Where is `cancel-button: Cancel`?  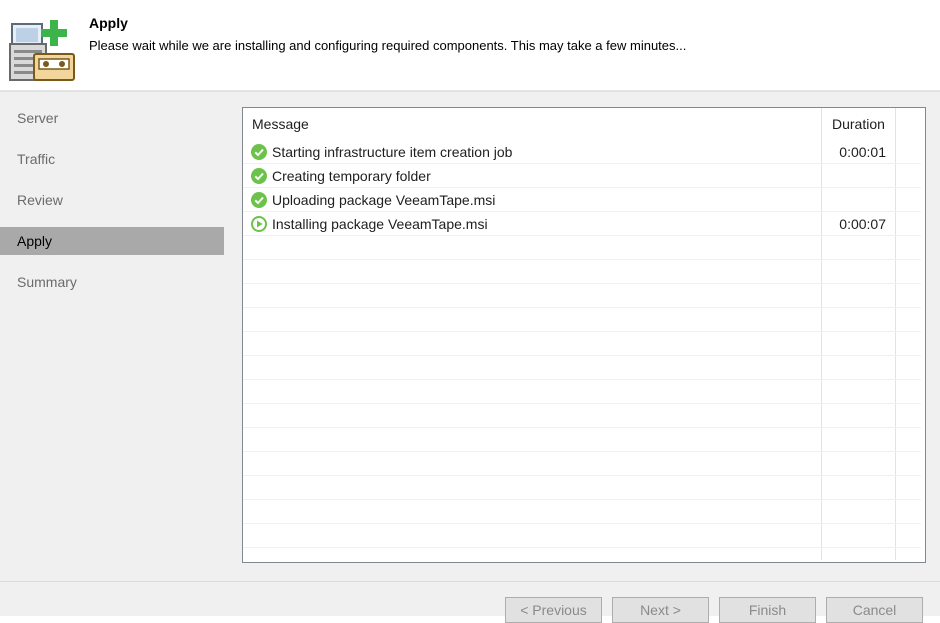
cancel-button: Cancel is located at coordinates (874, 610).